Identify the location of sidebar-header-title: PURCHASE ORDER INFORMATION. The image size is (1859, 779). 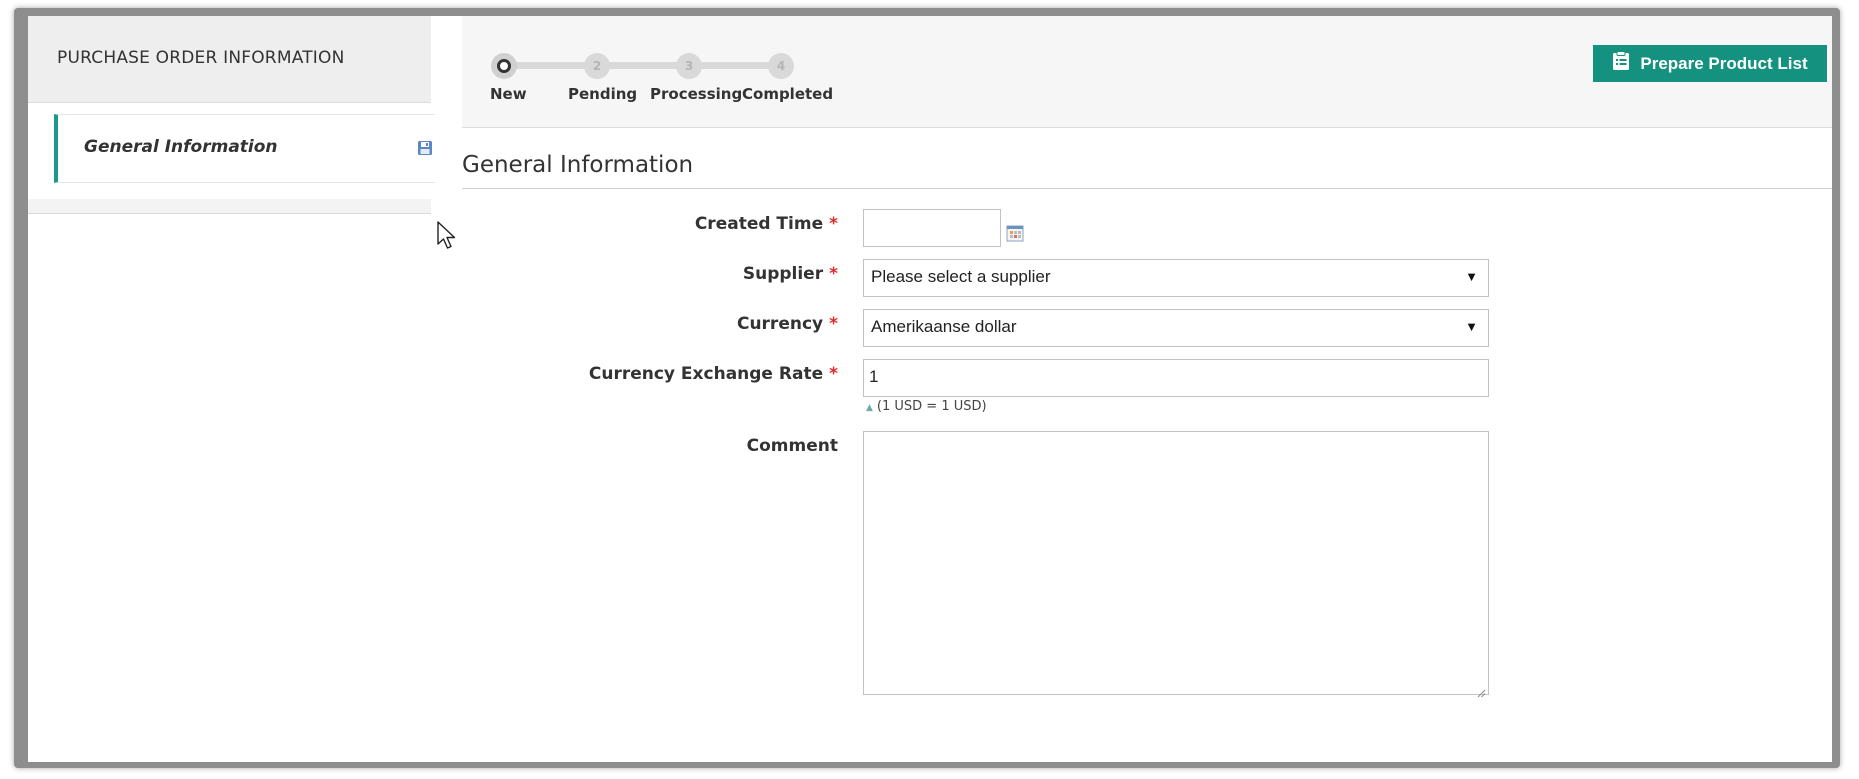
(201, 58).